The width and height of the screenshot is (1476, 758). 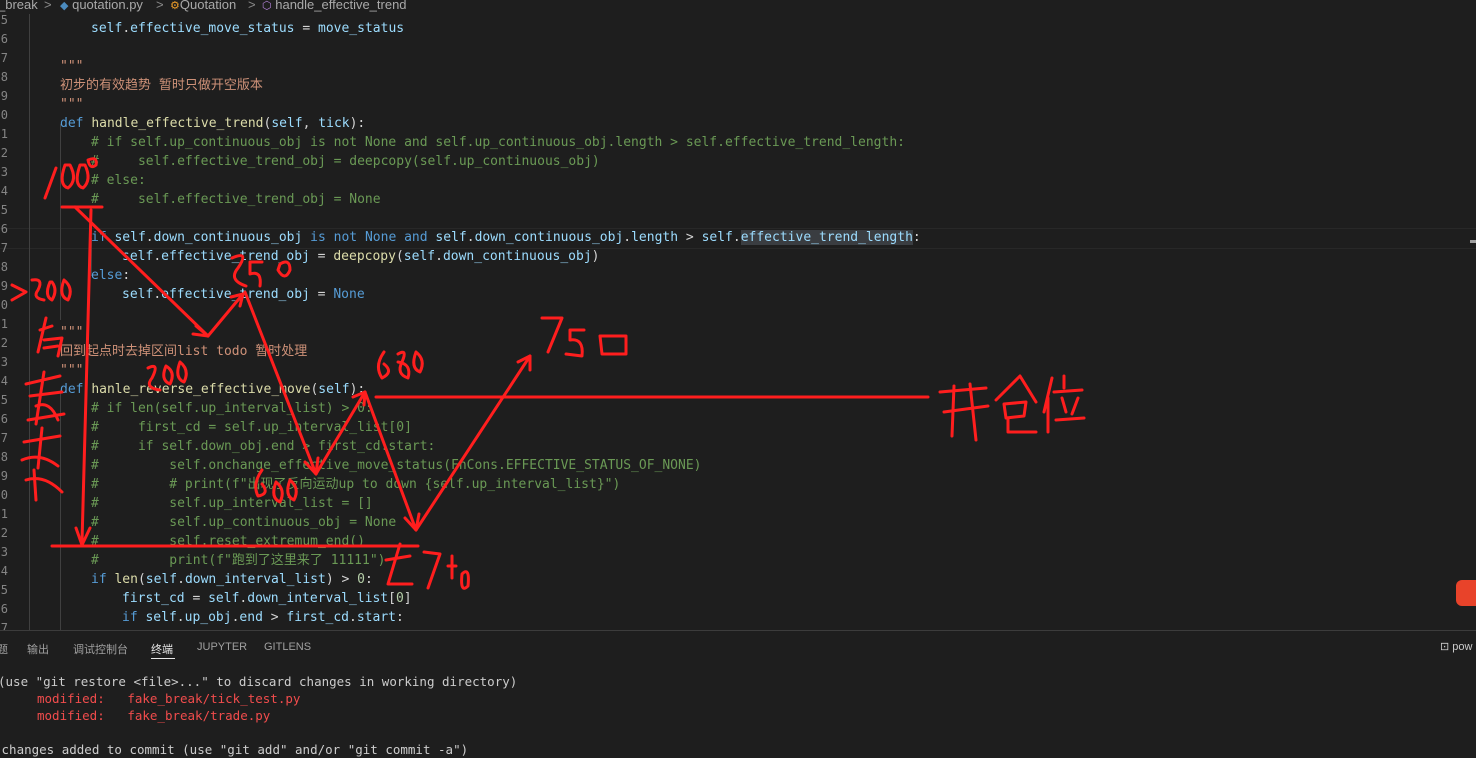 I want to click on terminal-line: modified: fake_break/trade.py, so click(x=153, y=715).